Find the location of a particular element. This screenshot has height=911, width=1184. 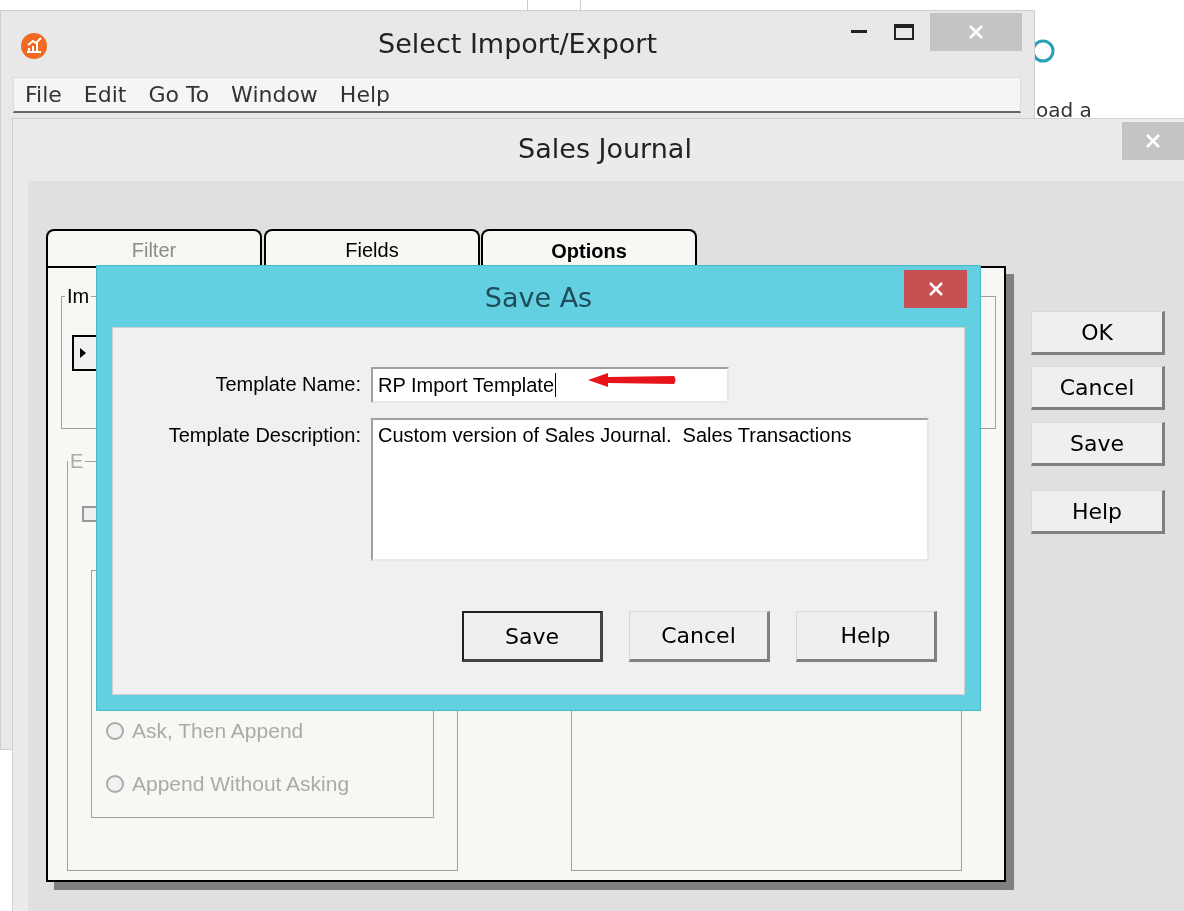

menu-item: Go To is located at coordinates (179, 94).